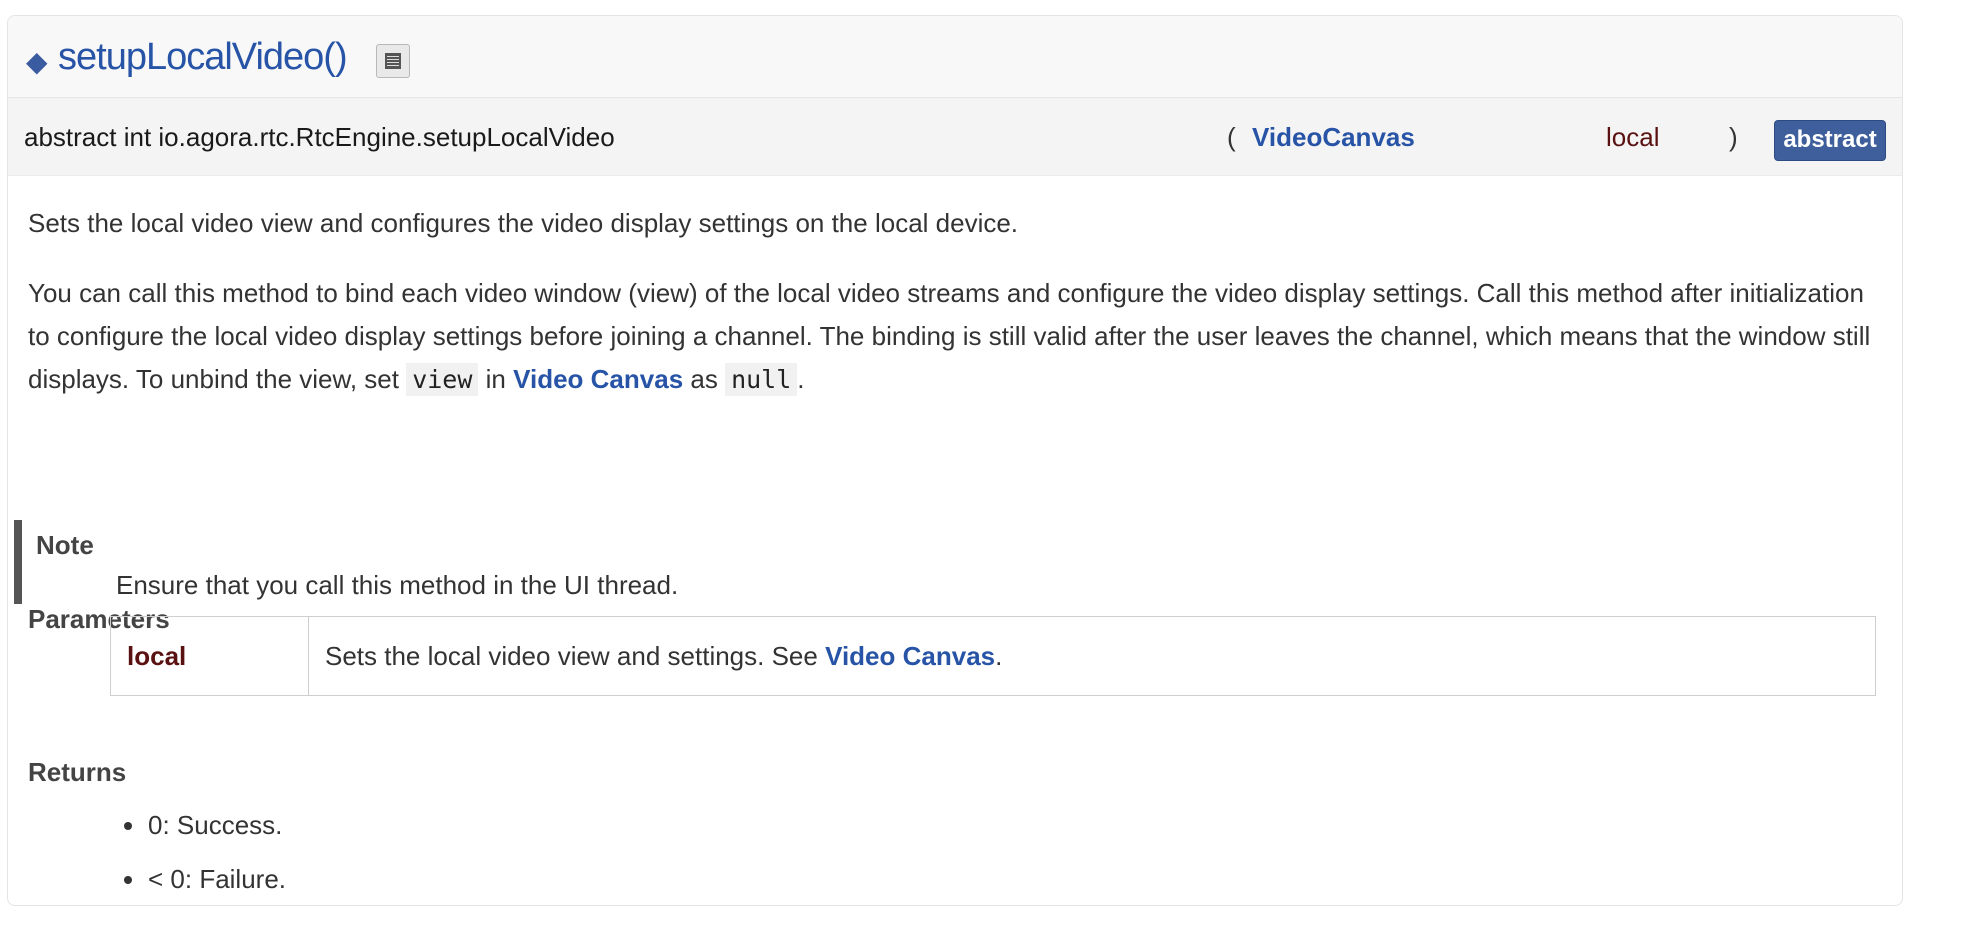 The image size is (1972, 932). What do you see at coordinates (210, 656) in the screenshot?
I see `param-cell-name: local` at bounding box center [210, 656].